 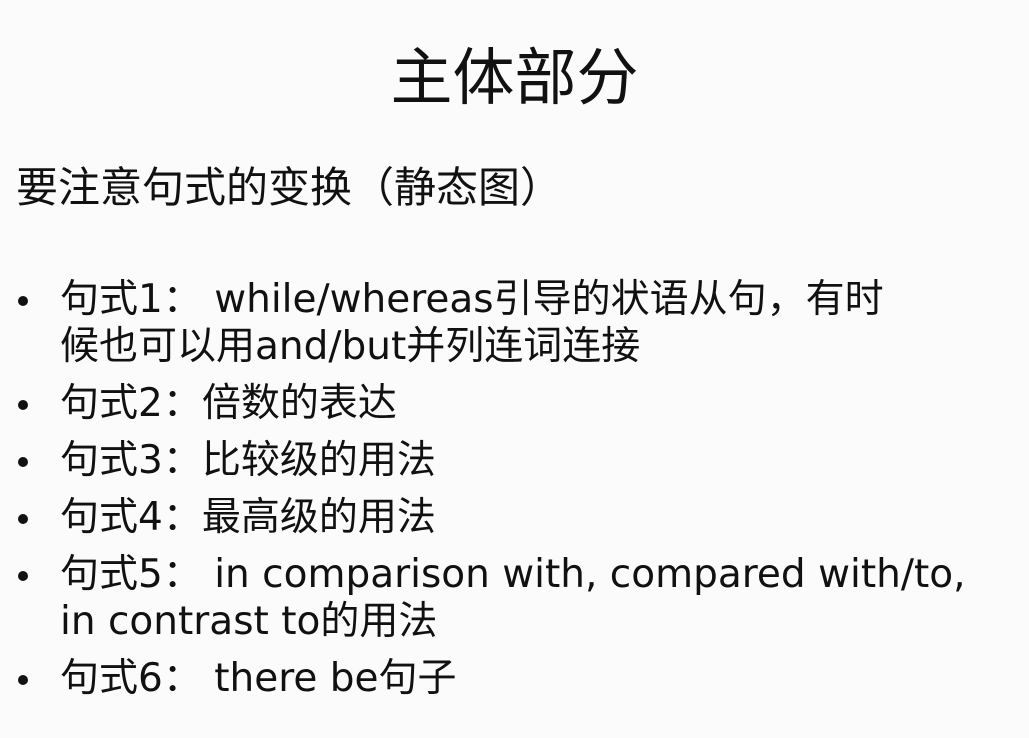 I want to click on bullet-text-line: 句式2：倍数的表达, so click(x=228, y=403).